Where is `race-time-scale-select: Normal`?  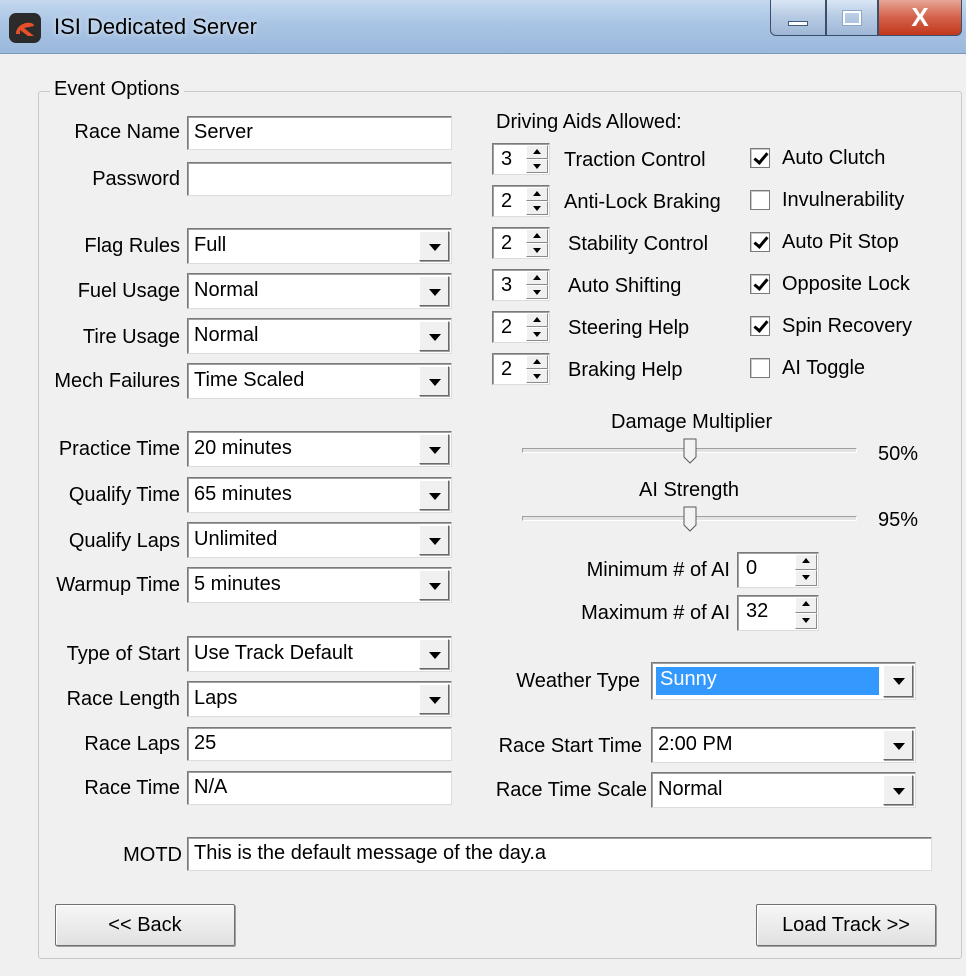
race-time-scale-select: Normal is located at coordinates (783, 790).